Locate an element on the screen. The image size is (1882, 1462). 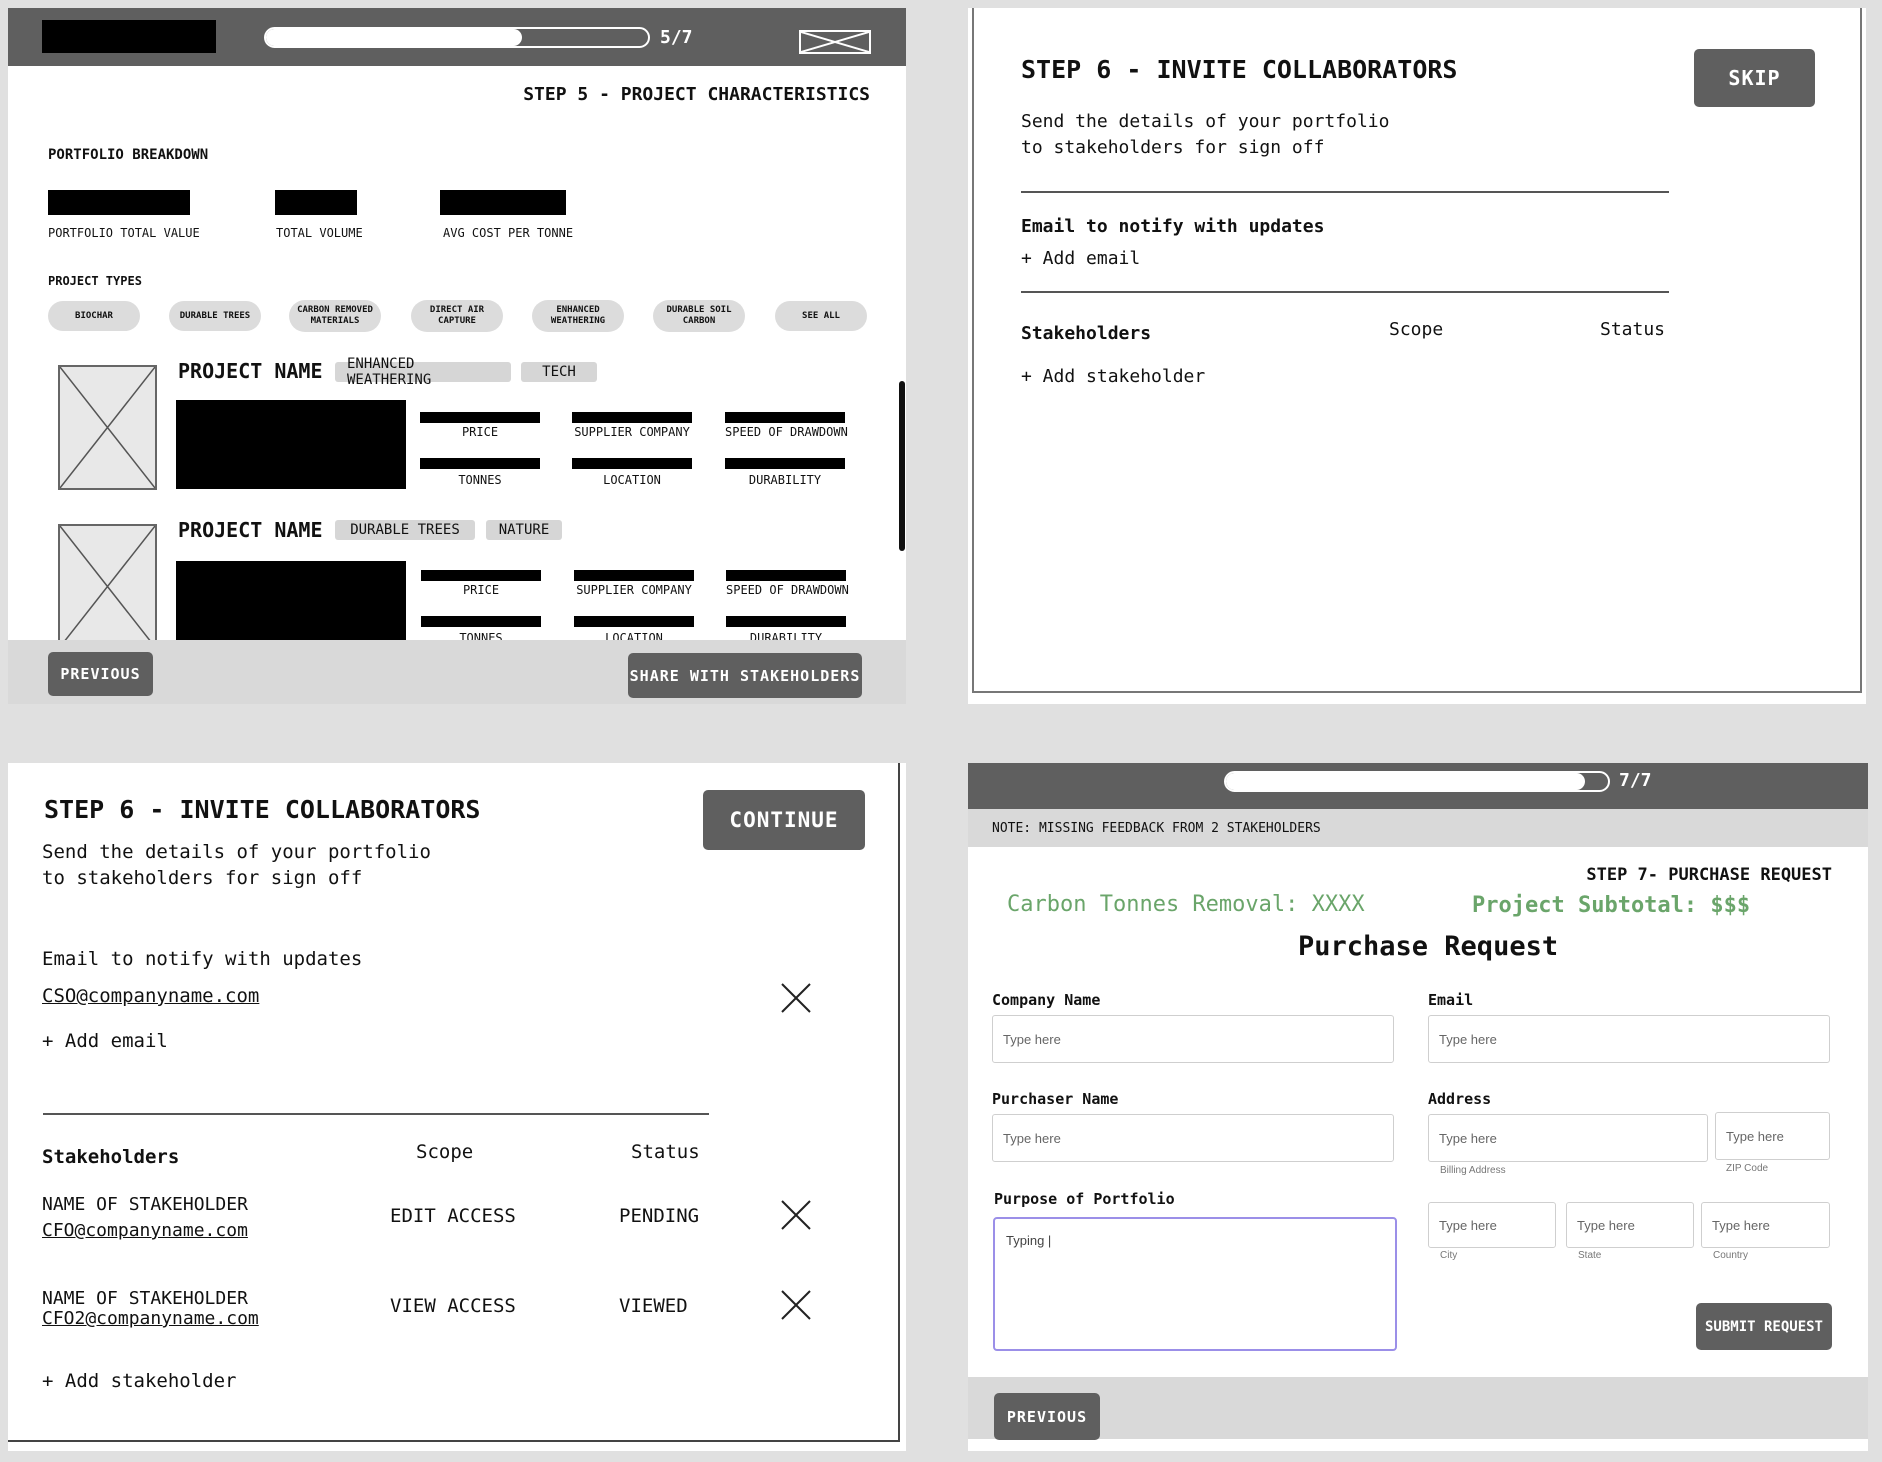
project-subtotal: Project Subtotal: $$$ is located at coordinates (1611, 905).